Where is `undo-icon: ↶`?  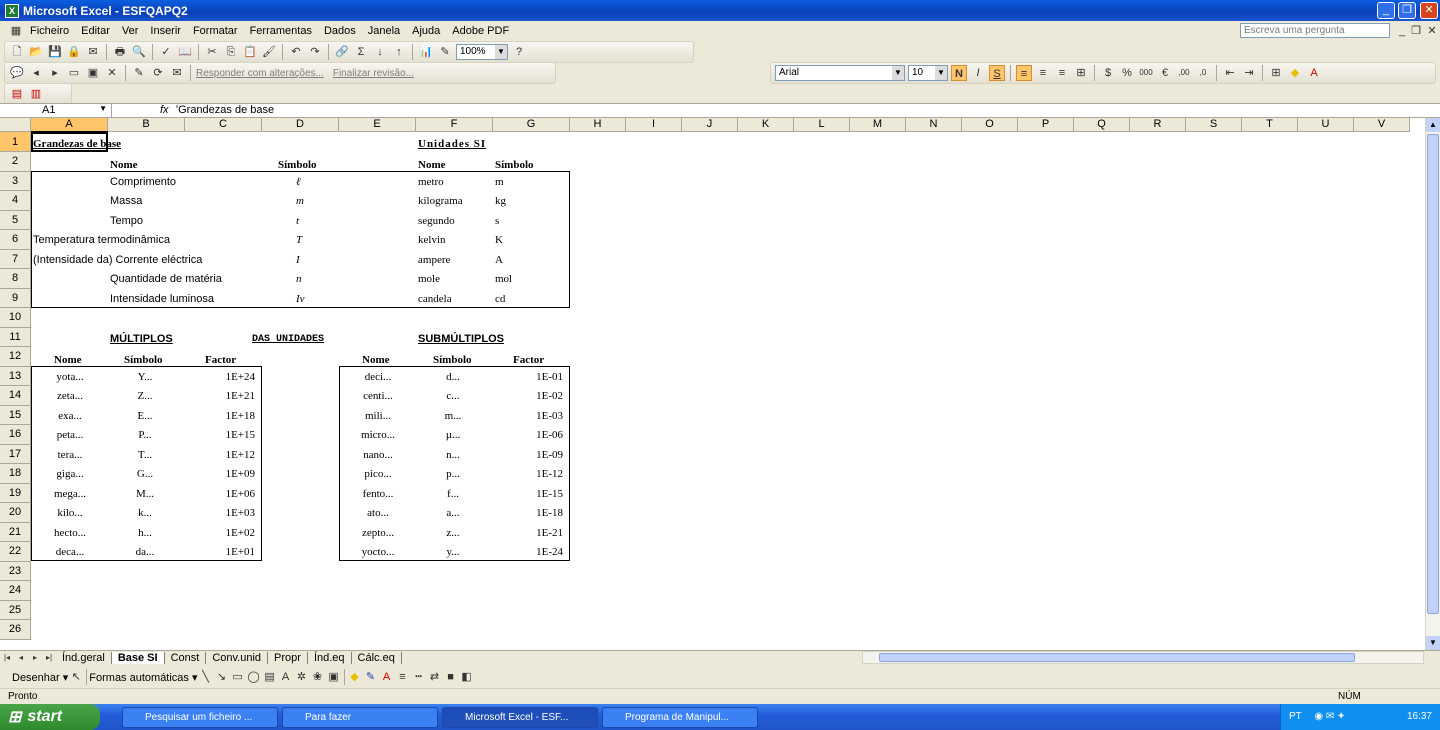 undo-icon: ↶ is located at coordinates (296, 52).